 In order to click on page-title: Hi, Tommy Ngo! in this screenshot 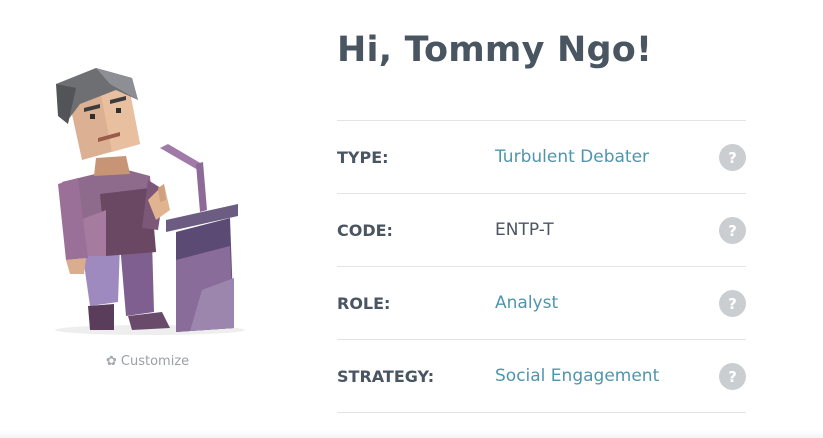, I will do `click(495, 50)`.